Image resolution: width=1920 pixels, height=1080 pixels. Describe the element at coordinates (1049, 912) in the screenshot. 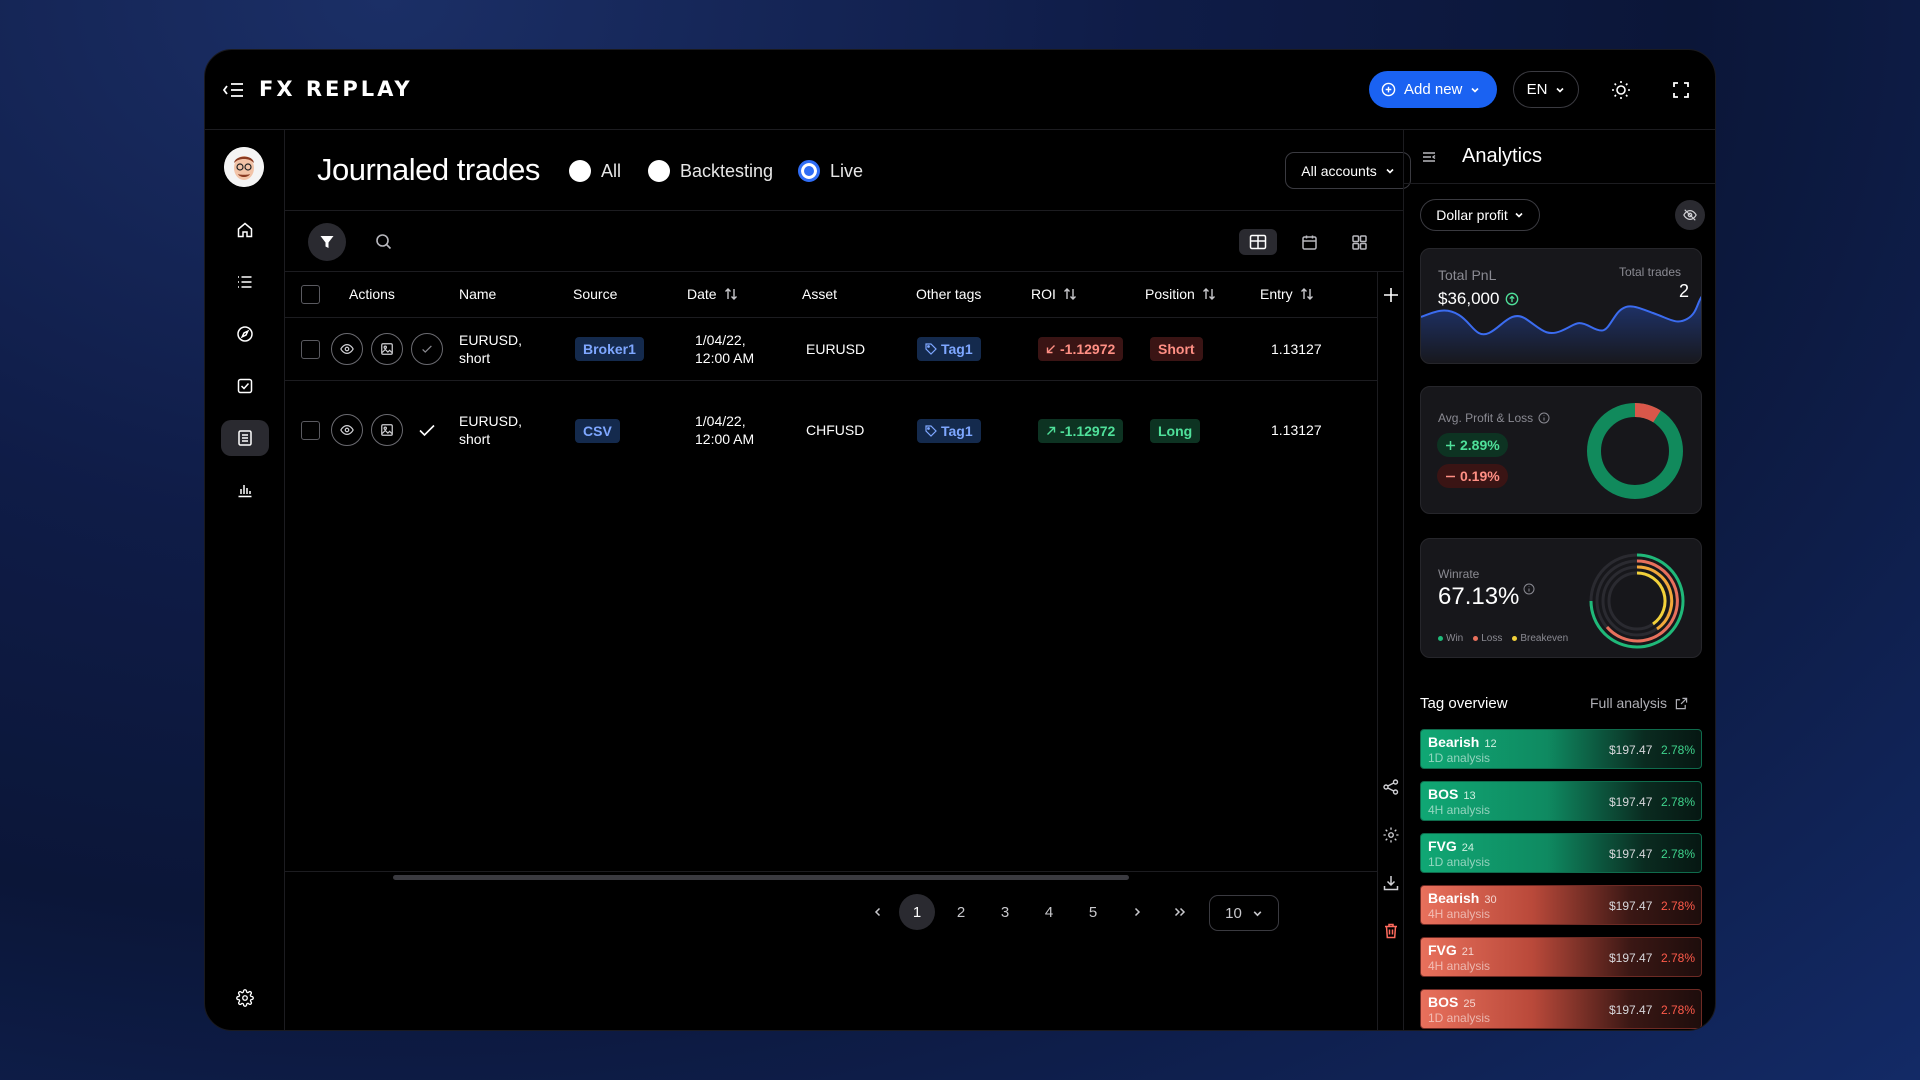

I see `page-4-button: 4` at that location.